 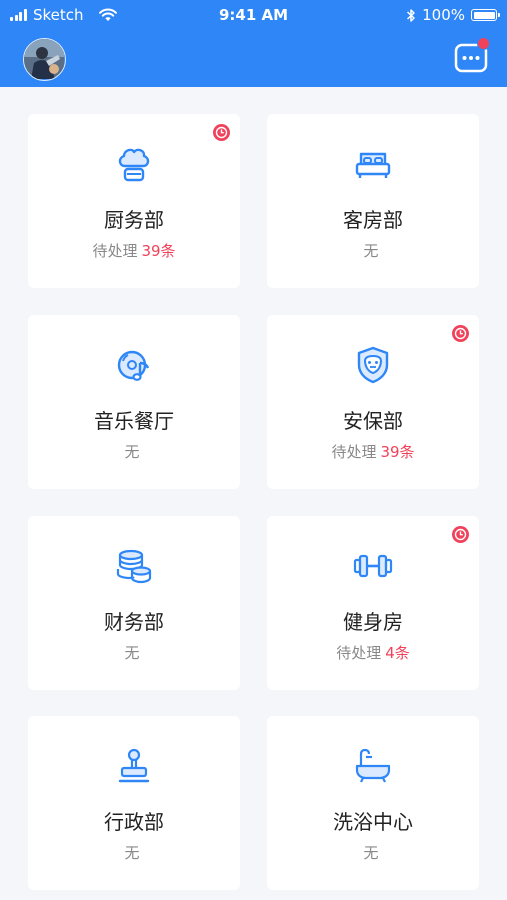 I want to click on dept-card-rooms: 客房部 无, so click(x=373, y=201).